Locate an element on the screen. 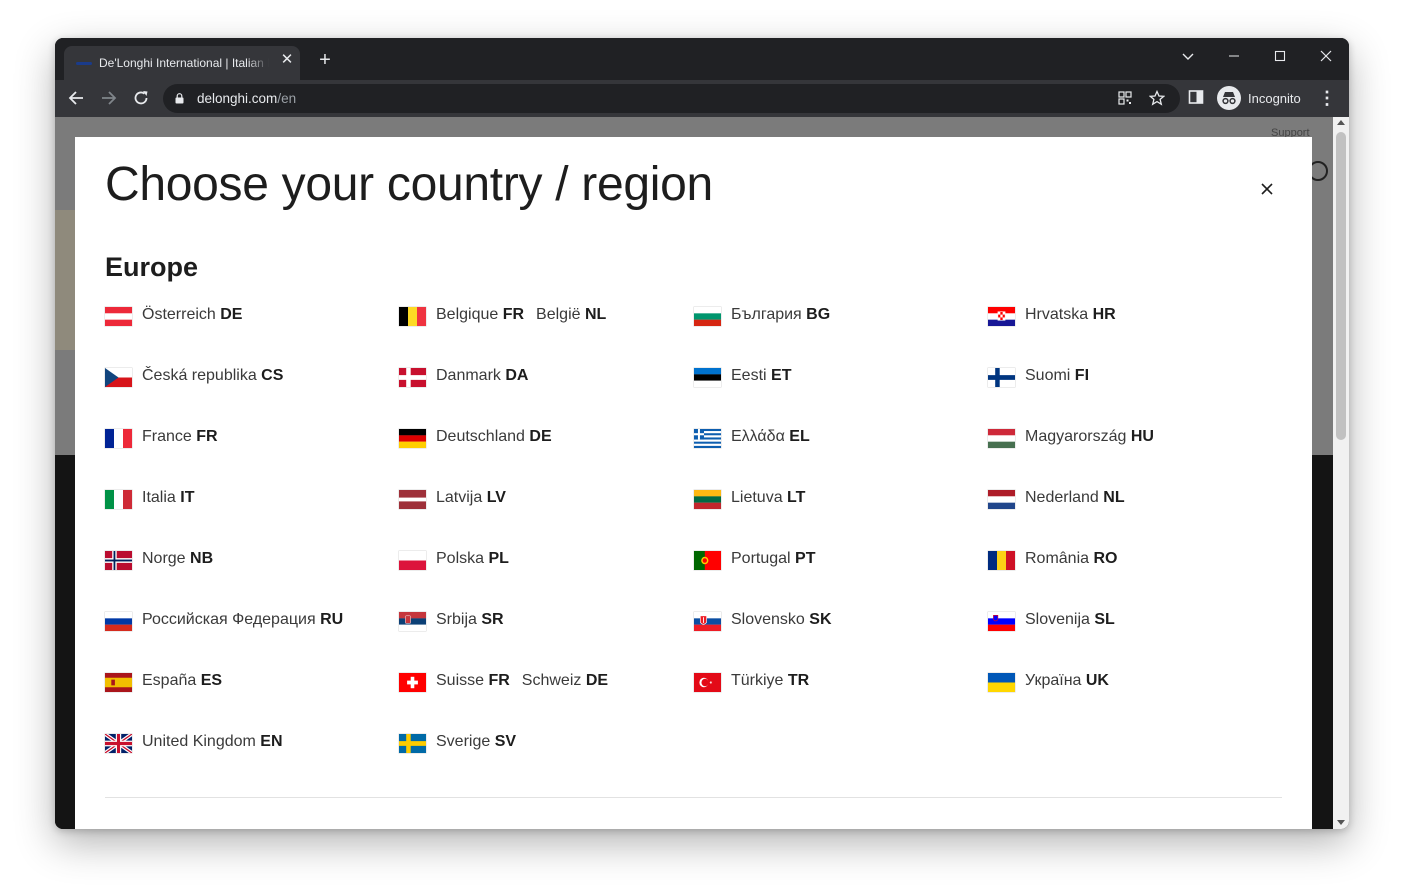 The image size is (1408, 896). language-code: HR is located at coordinates (1104, 314).